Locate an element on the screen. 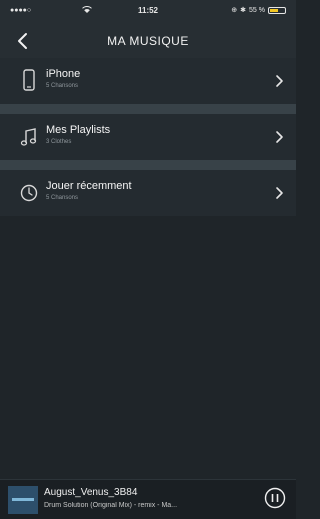 This screenshot has height=519, width=320. list-item-label: Jouer récemment is located at coordinates (89, 186).